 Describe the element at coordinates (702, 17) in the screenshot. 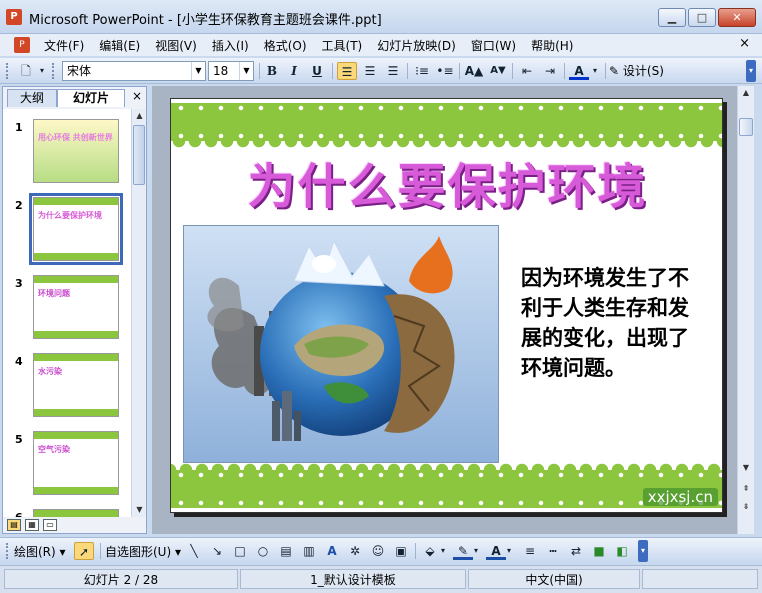

I see `maximize-button: □` at that location.